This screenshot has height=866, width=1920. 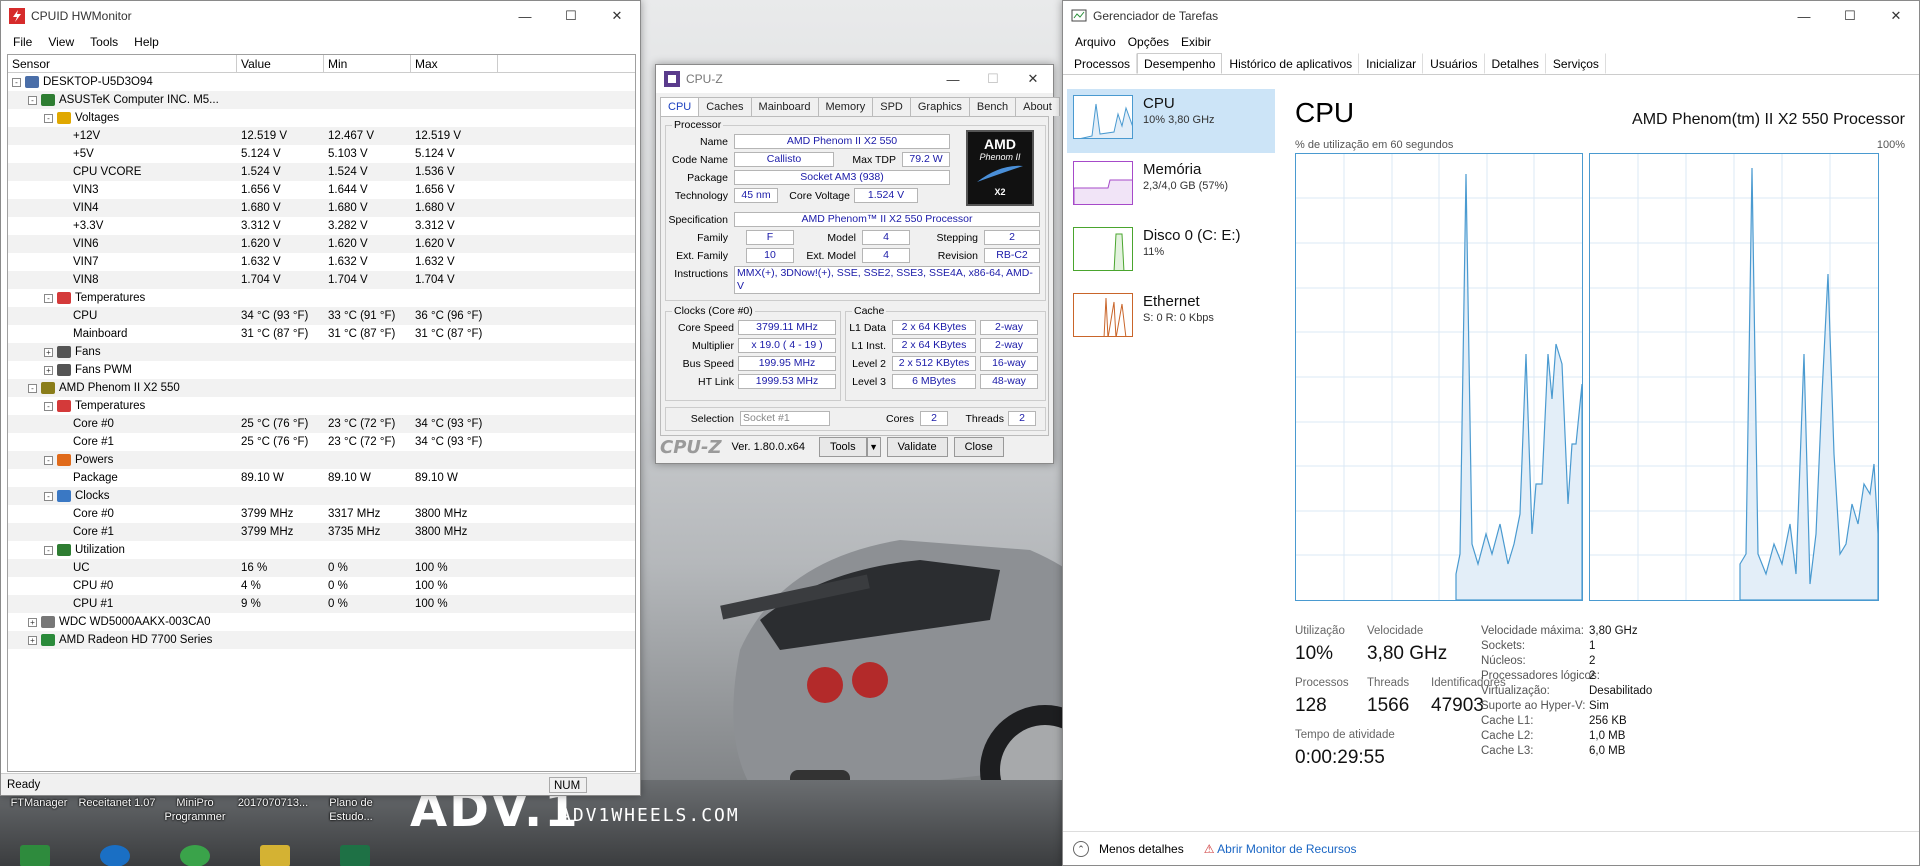 I want to click on desktop-icon-minipro: MiniPro Programmer, so click(x=195, y=810).